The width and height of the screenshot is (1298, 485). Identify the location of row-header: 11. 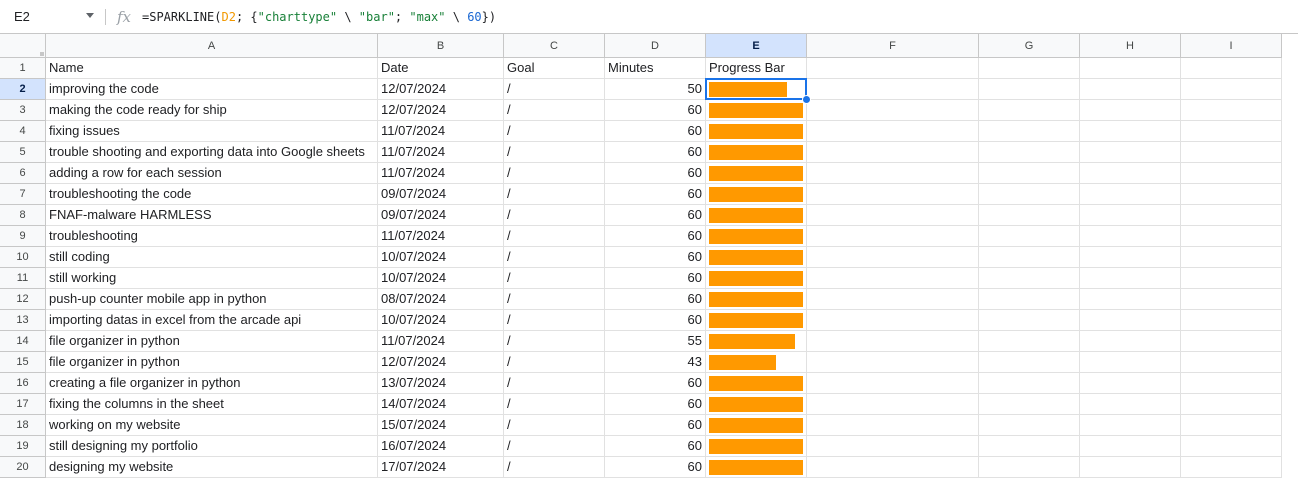
(23, 278).